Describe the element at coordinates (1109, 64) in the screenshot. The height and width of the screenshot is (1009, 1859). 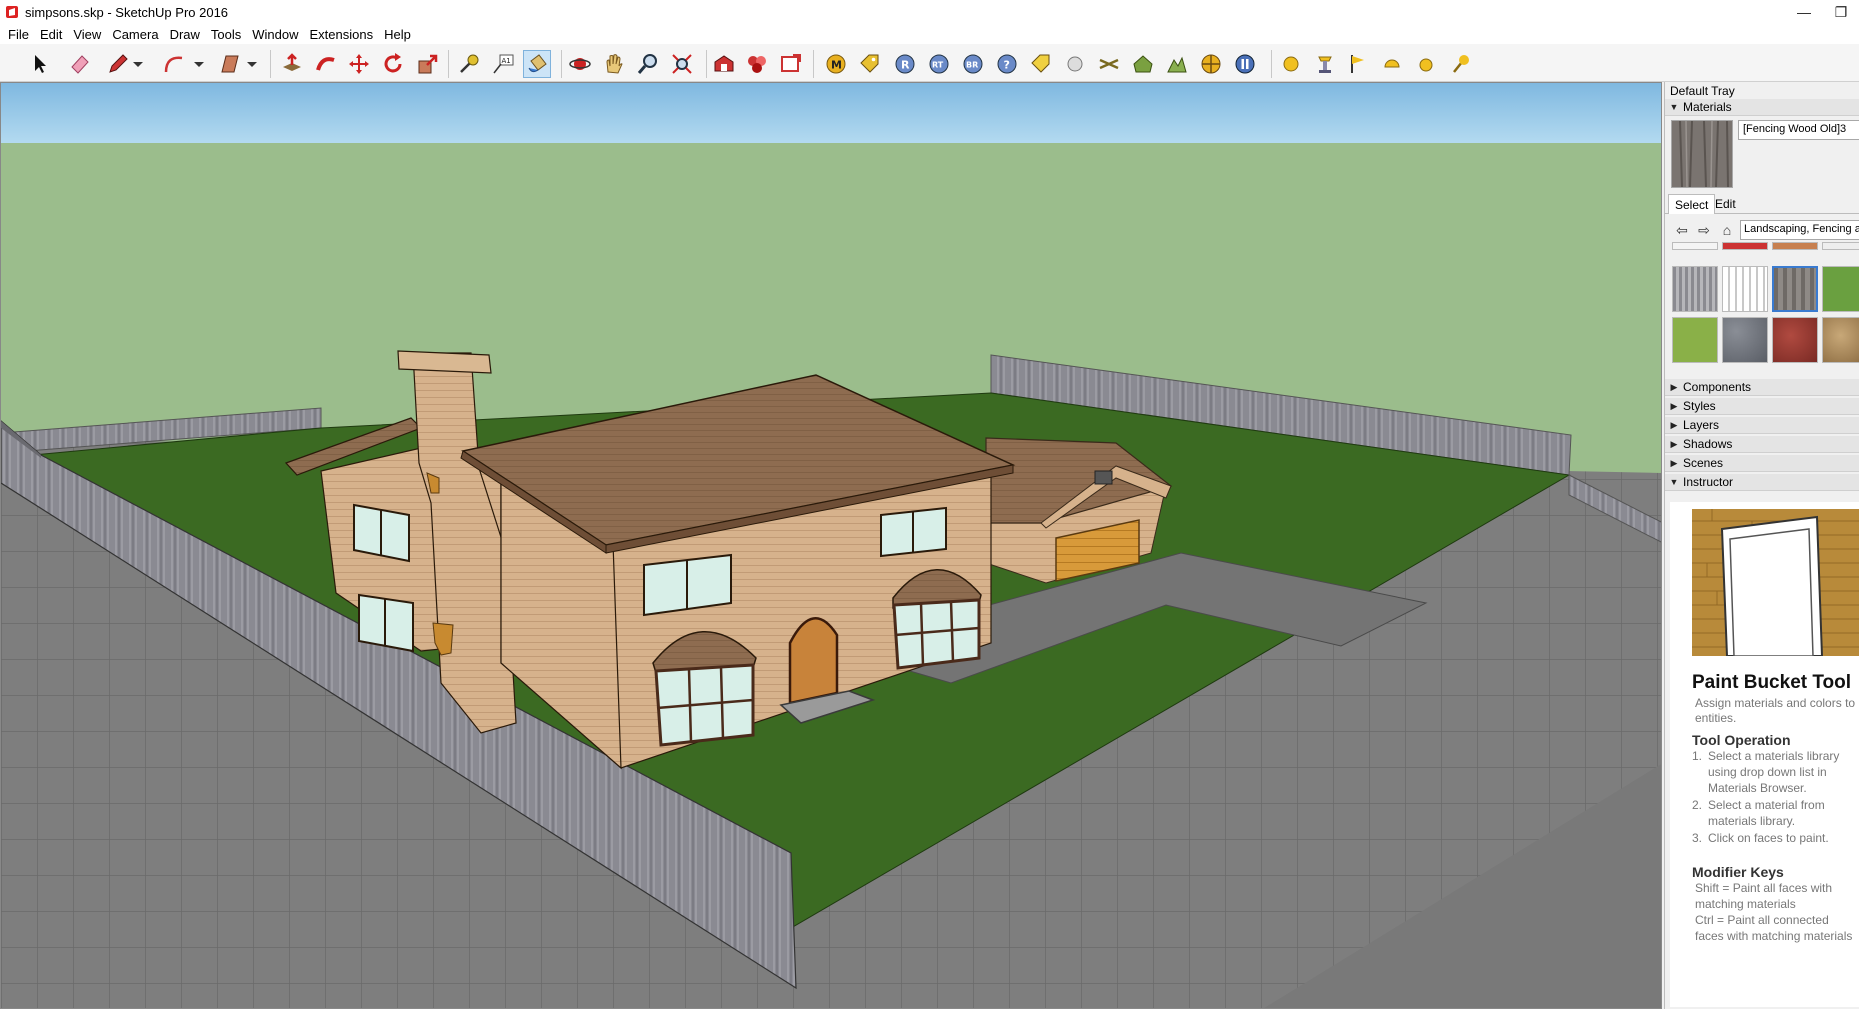
I see `plugin-trim-icon` at that location.